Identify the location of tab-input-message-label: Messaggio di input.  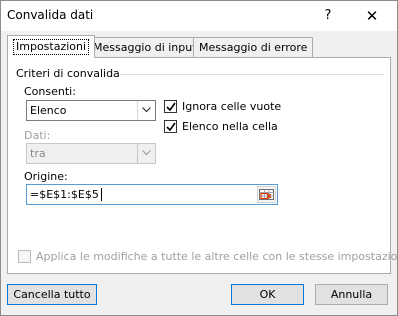
(145, 47).